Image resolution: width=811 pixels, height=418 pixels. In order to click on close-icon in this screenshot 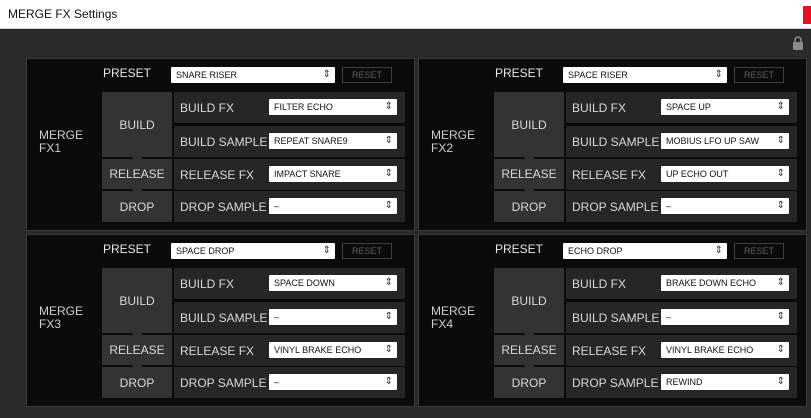, I will do `click(807, 15)`.